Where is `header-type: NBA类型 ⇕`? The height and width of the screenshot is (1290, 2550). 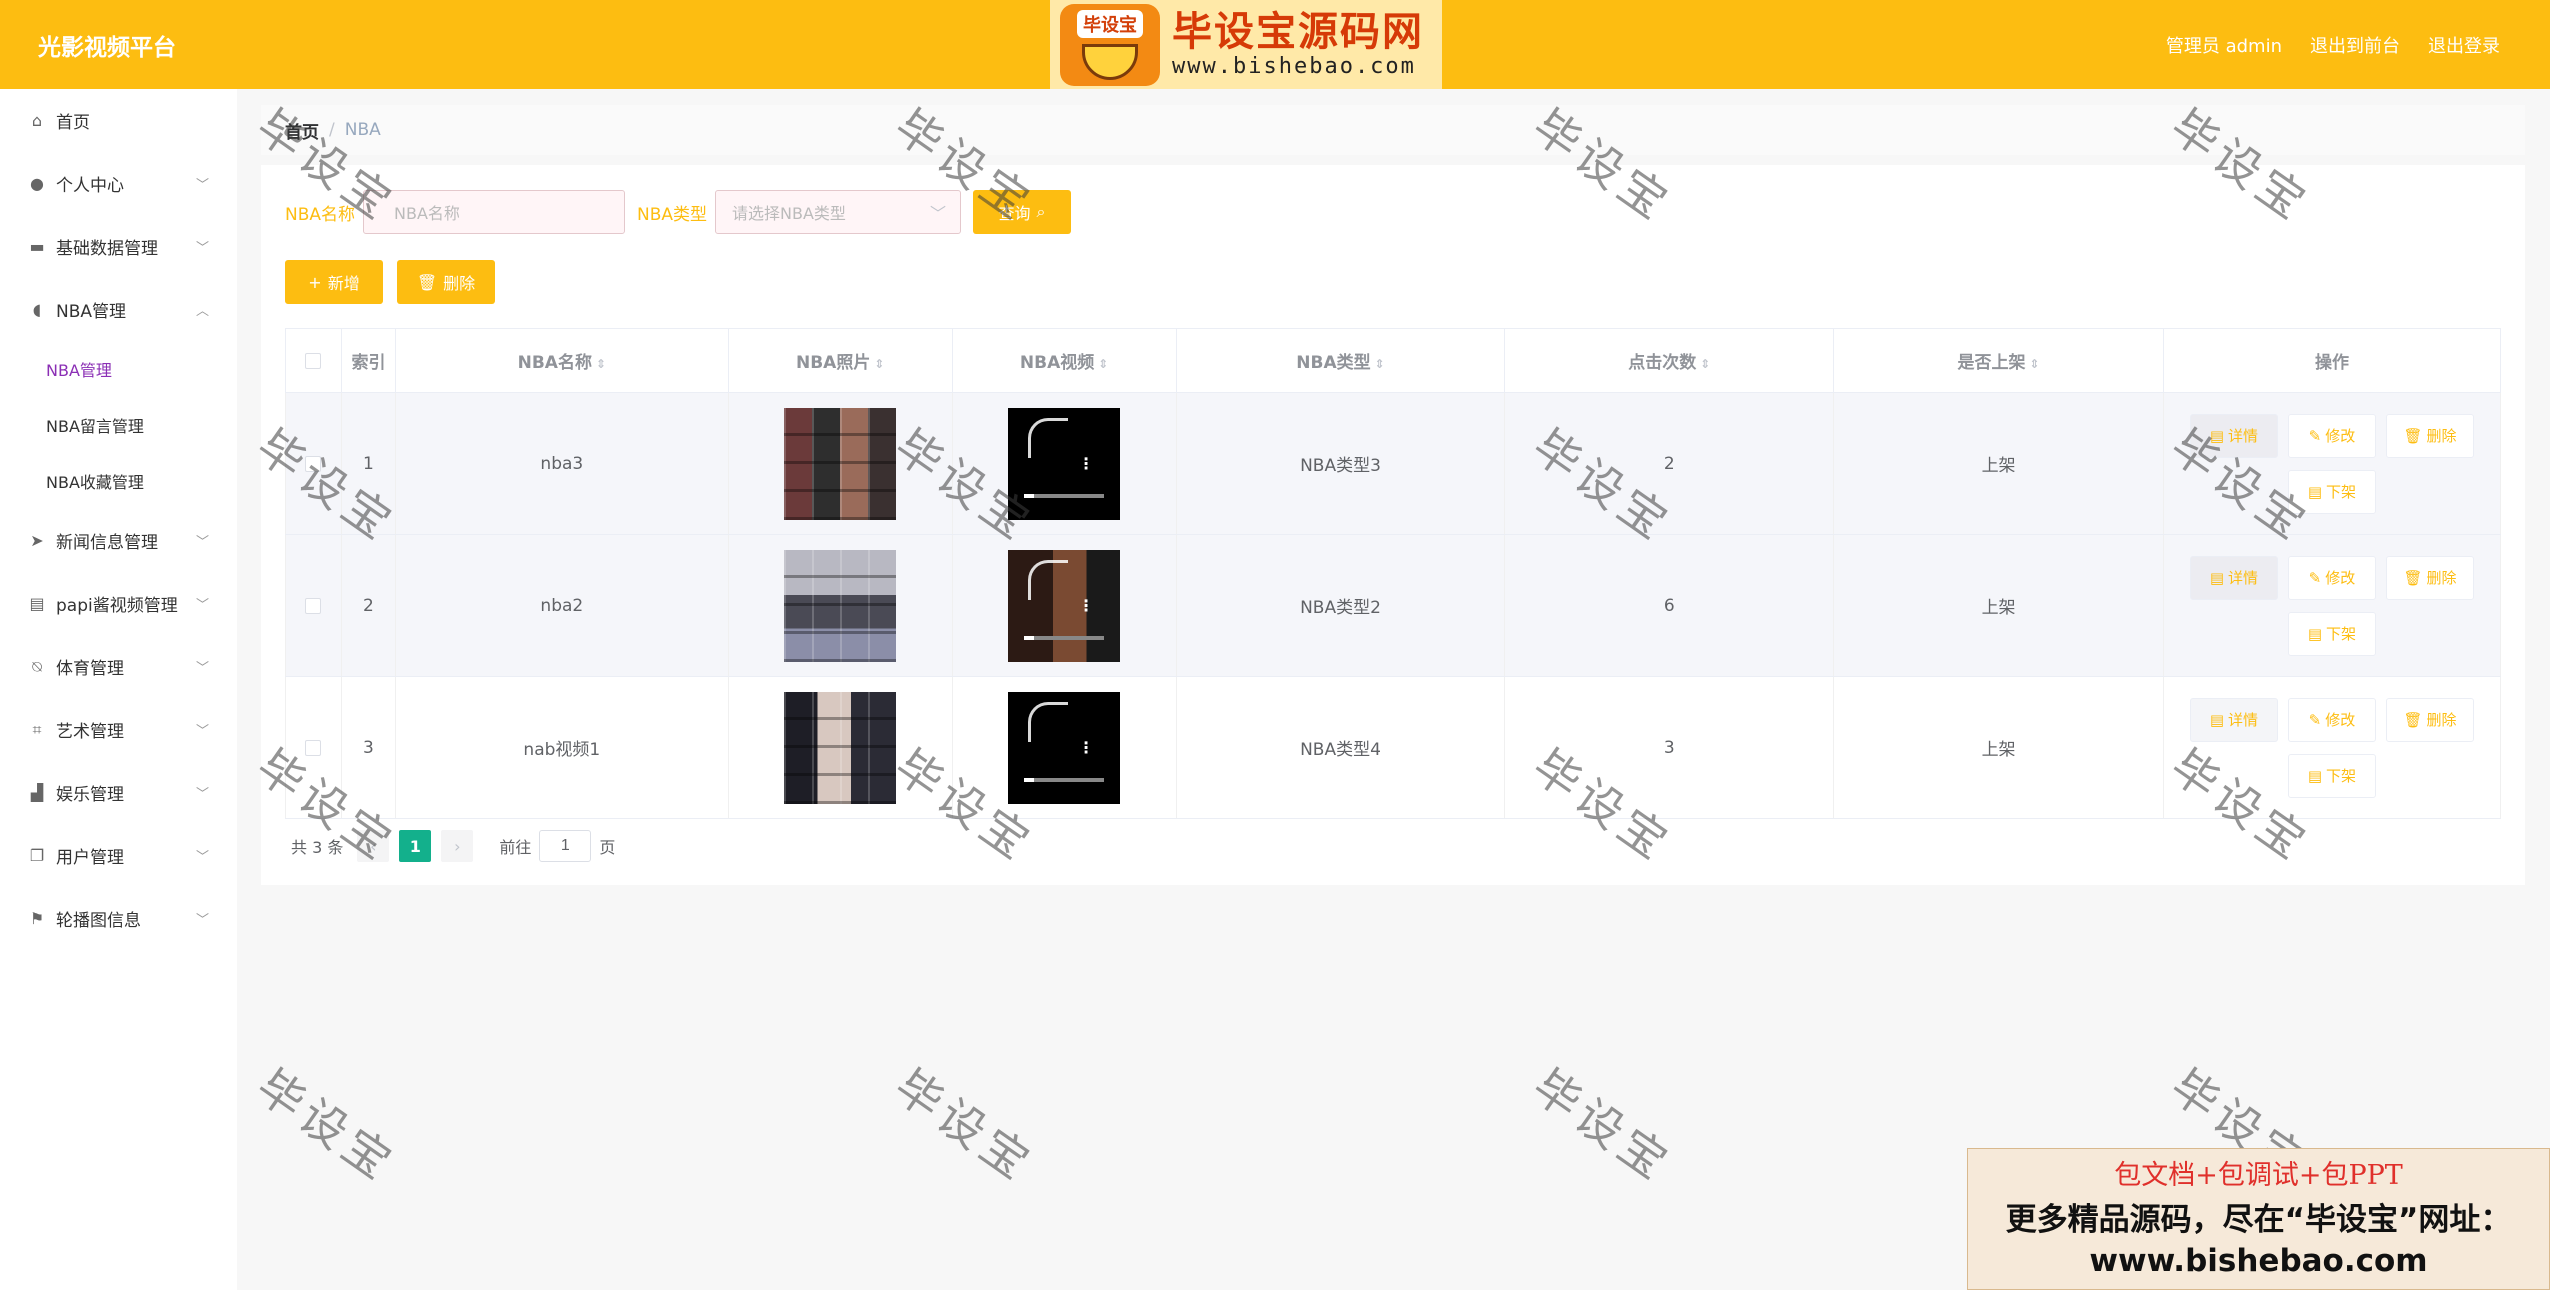
header-type: NBA类型 ⇕ is located at coordinates (1340, 360).